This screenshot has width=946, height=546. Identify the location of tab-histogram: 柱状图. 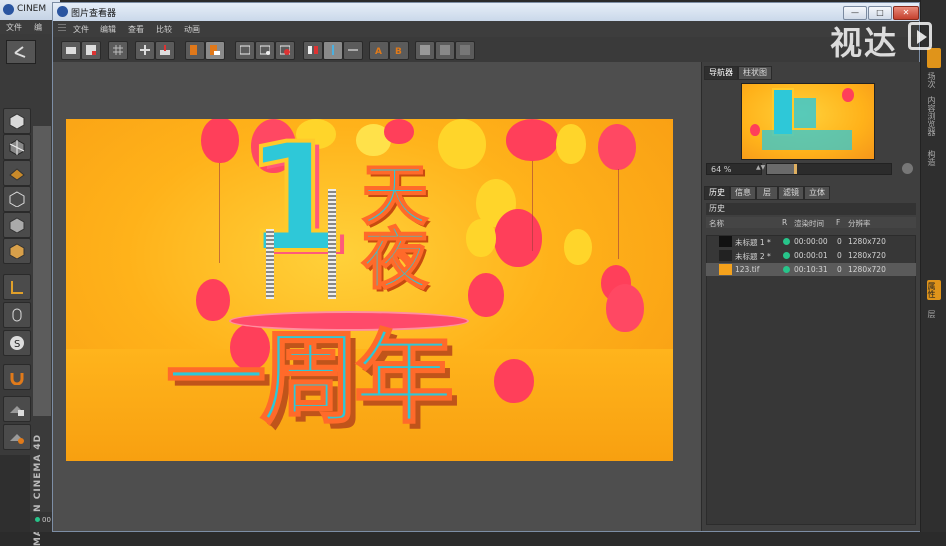
(755, 73).